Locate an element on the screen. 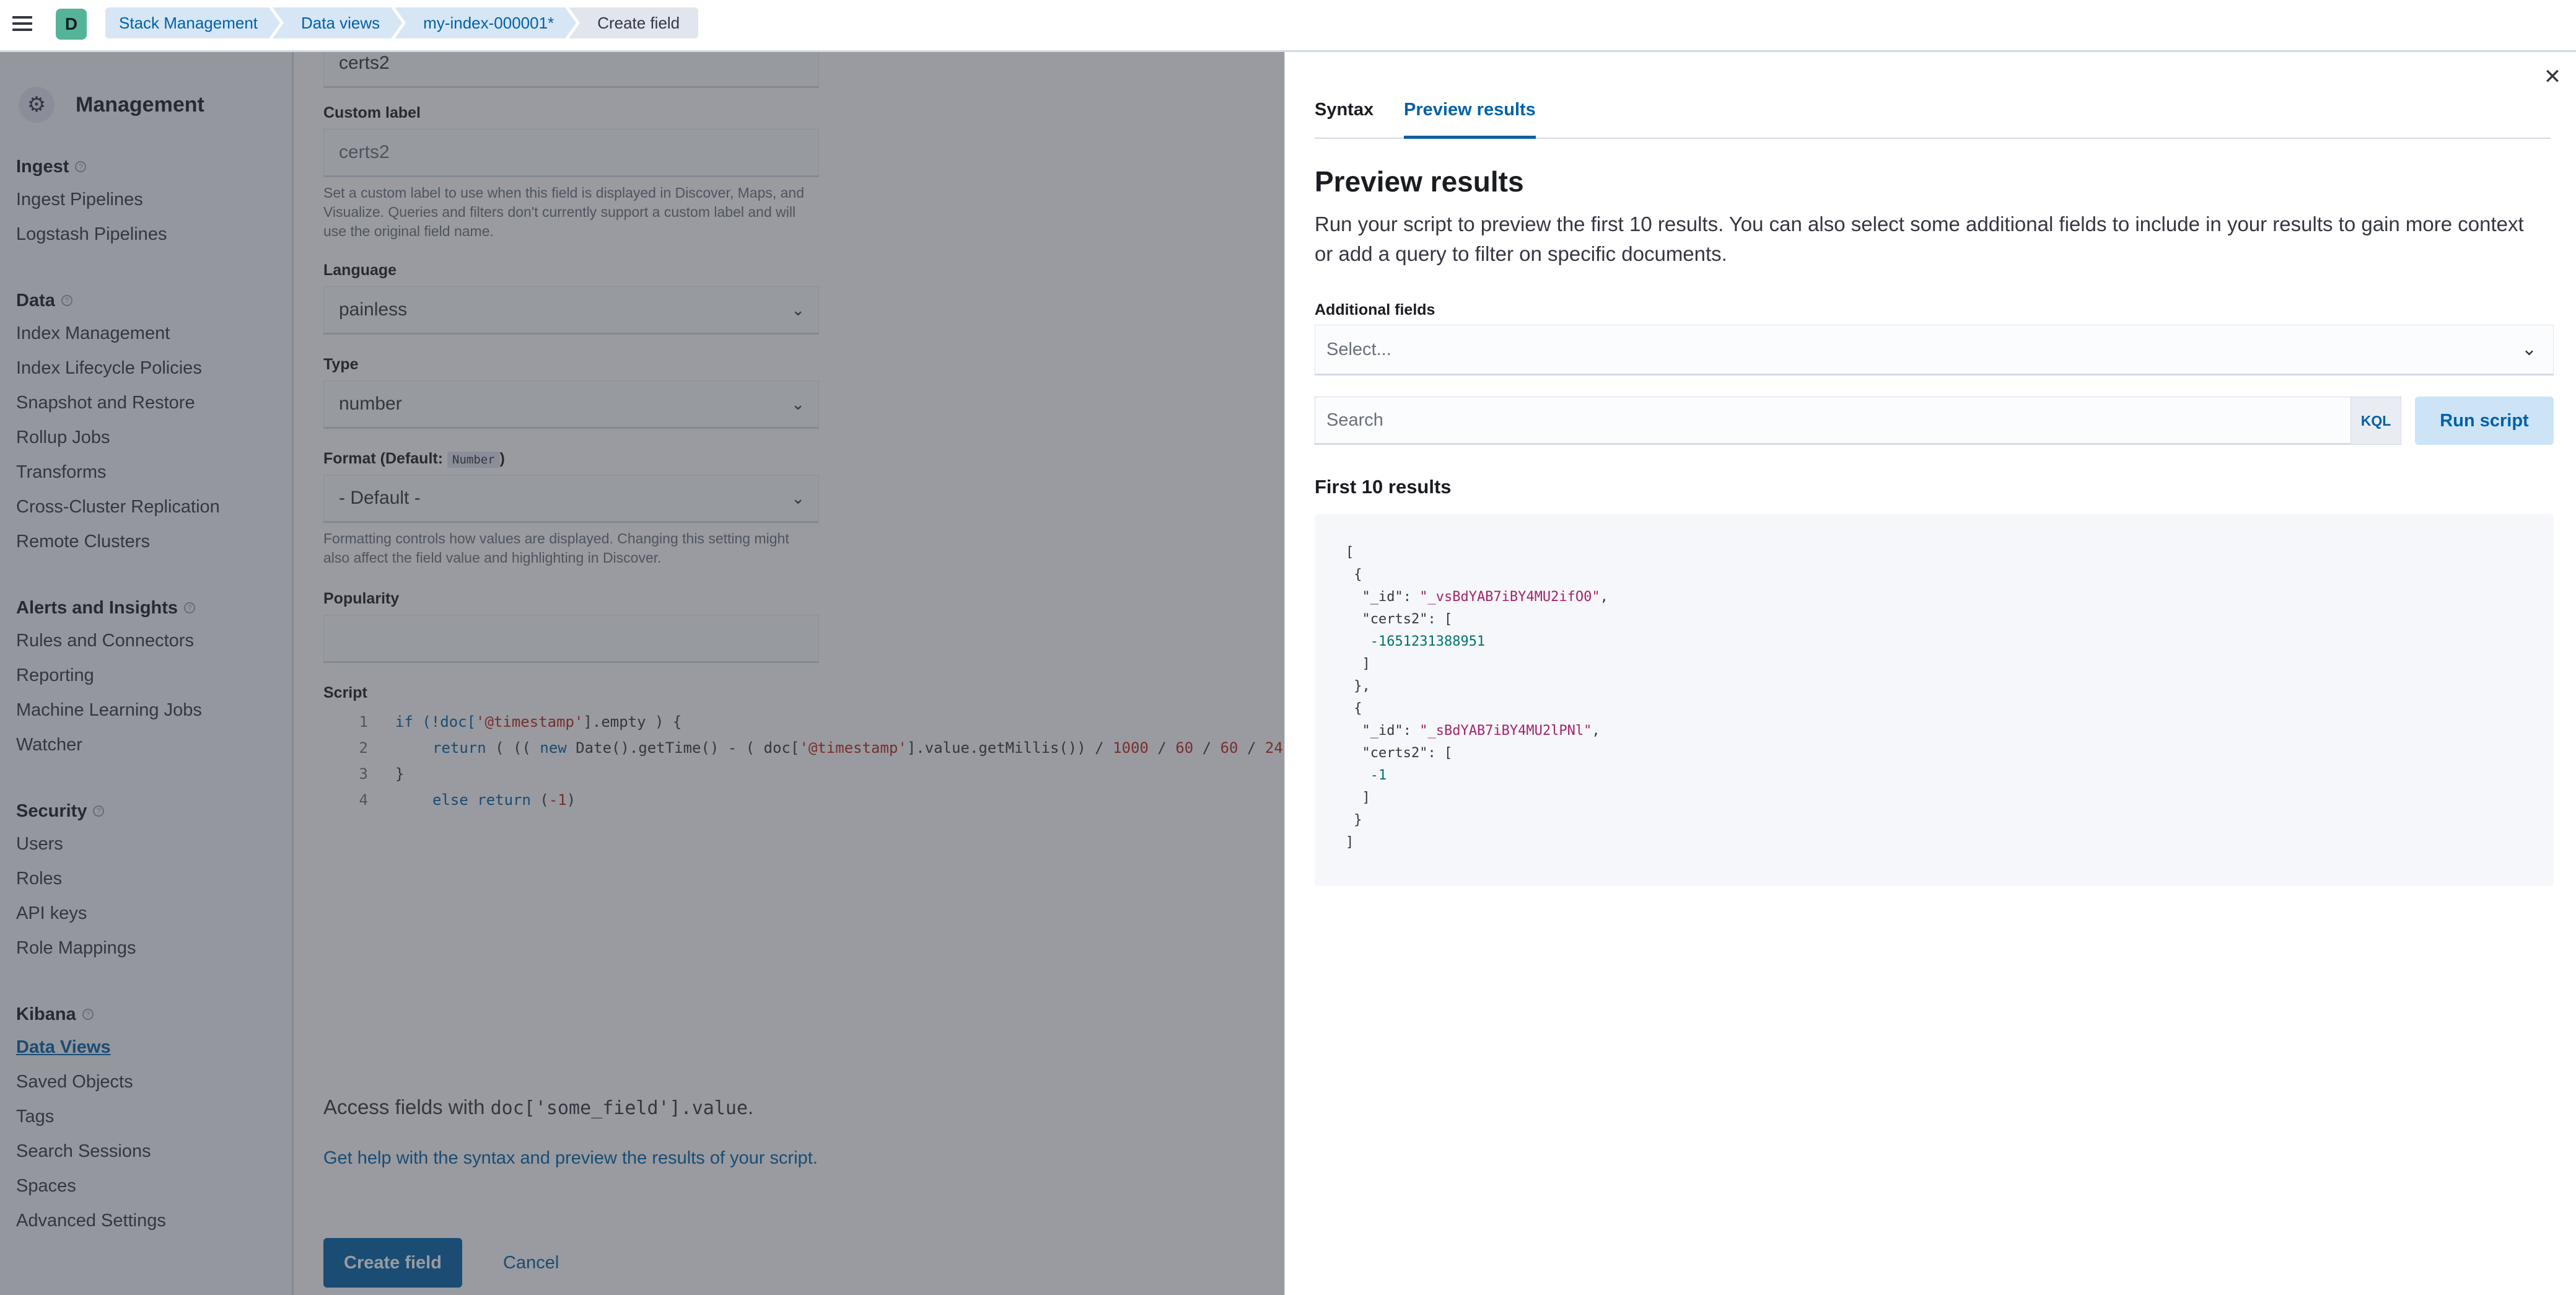 The height and width of the screenshot is (1295, 2576). breadcrumb-stack-management: Stack Management is located at coordinates (192, 22).